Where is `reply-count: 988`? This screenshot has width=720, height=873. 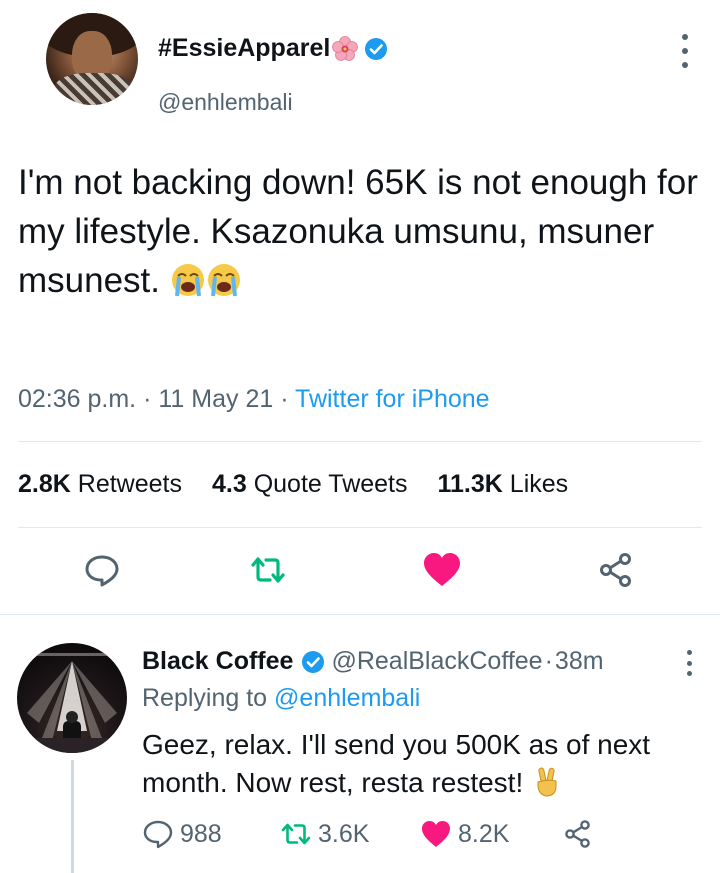 reply-count: 988 is located at coordinates (201, 833).